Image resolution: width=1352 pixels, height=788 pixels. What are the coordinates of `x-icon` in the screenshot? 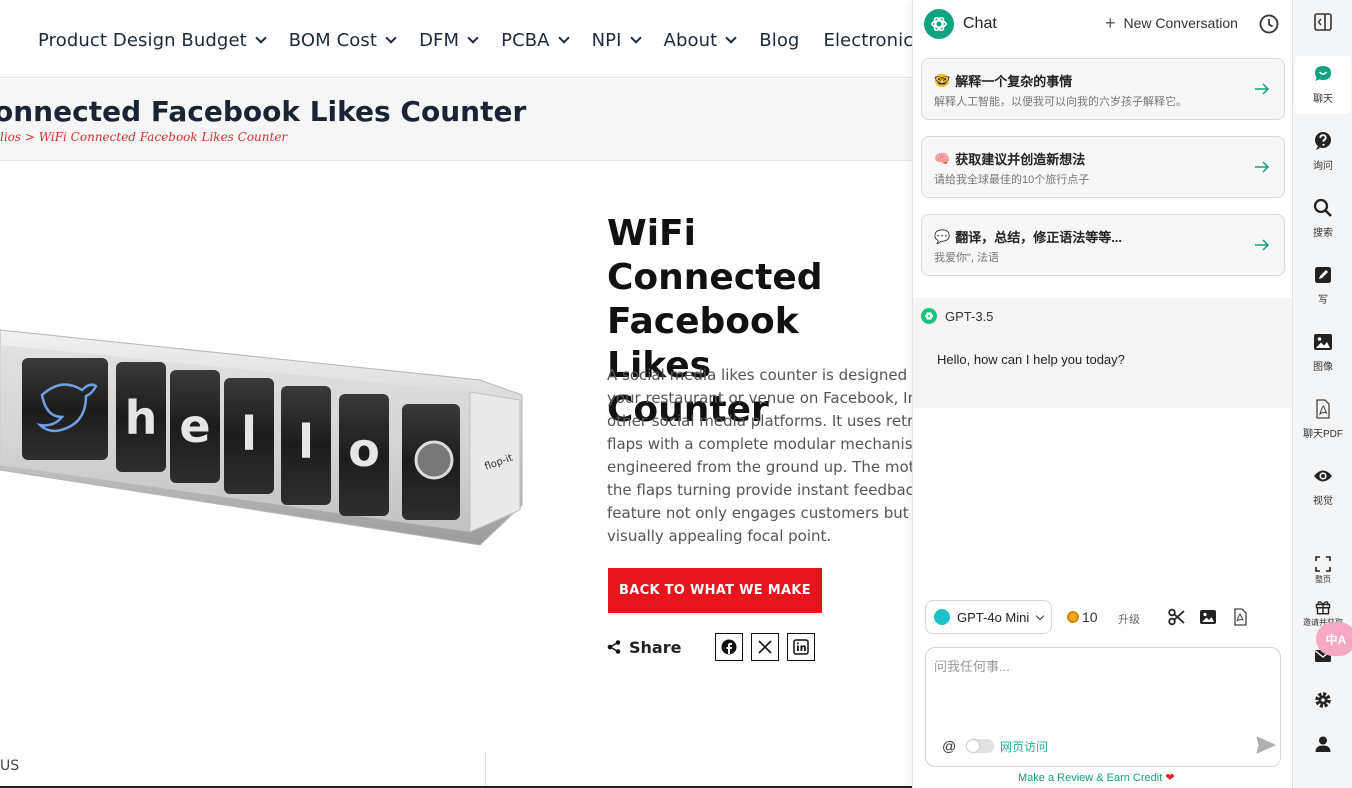 It's located at (765, 647).